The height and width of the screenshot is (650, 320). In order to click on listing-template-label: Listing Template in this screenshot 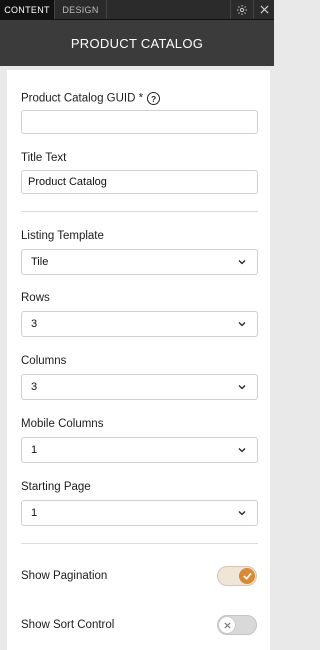, I will do `click(62, 236)`.